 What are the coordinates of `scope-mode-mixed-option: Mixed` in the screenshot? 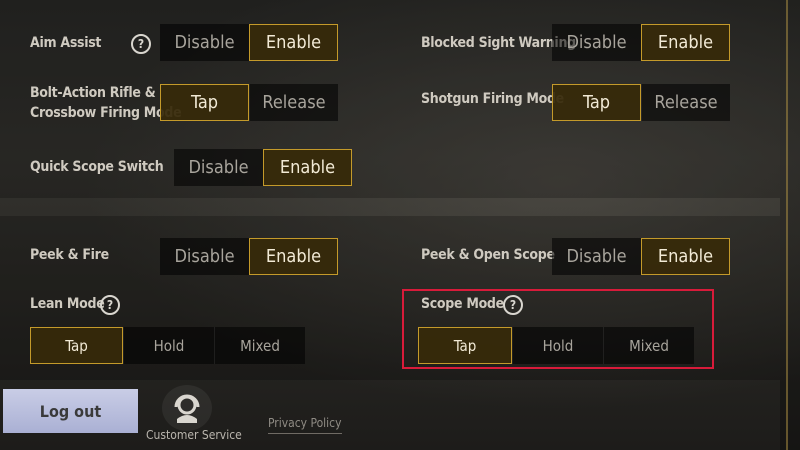 It's located at (648, 345).